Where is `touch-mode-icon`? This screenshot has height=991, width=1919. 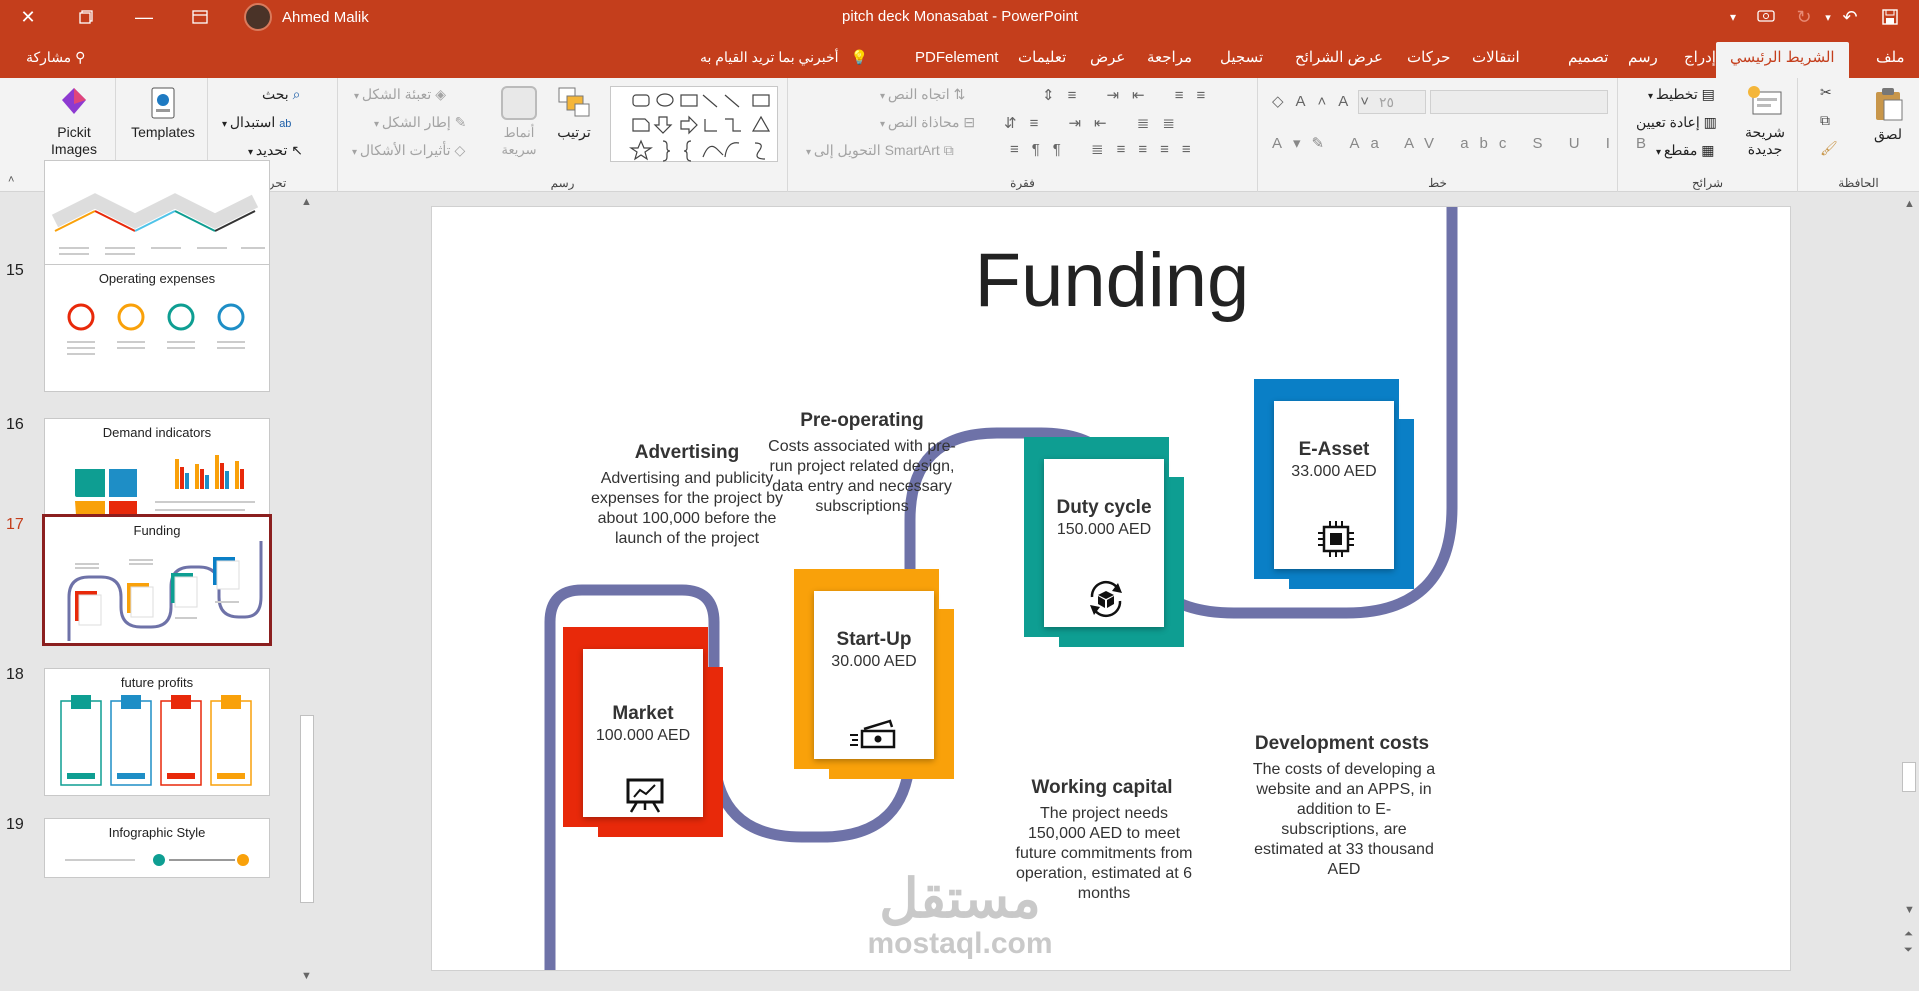 touch-mode-icon is located at coordinates (1766, 17).